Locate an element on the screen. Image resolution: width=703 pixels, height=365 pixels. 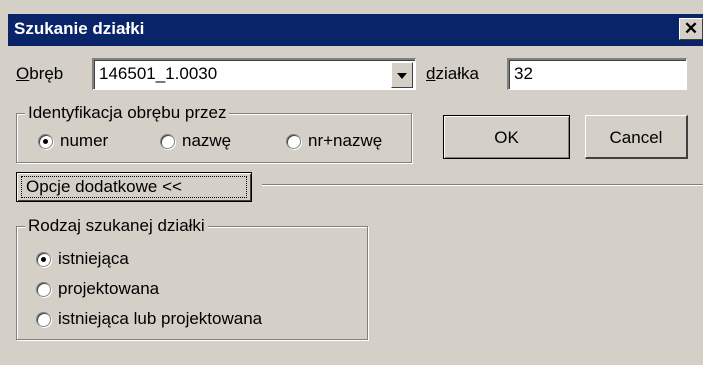
additional-options-button: Opcje dodatkowe << is located at coordinates (134, 187).